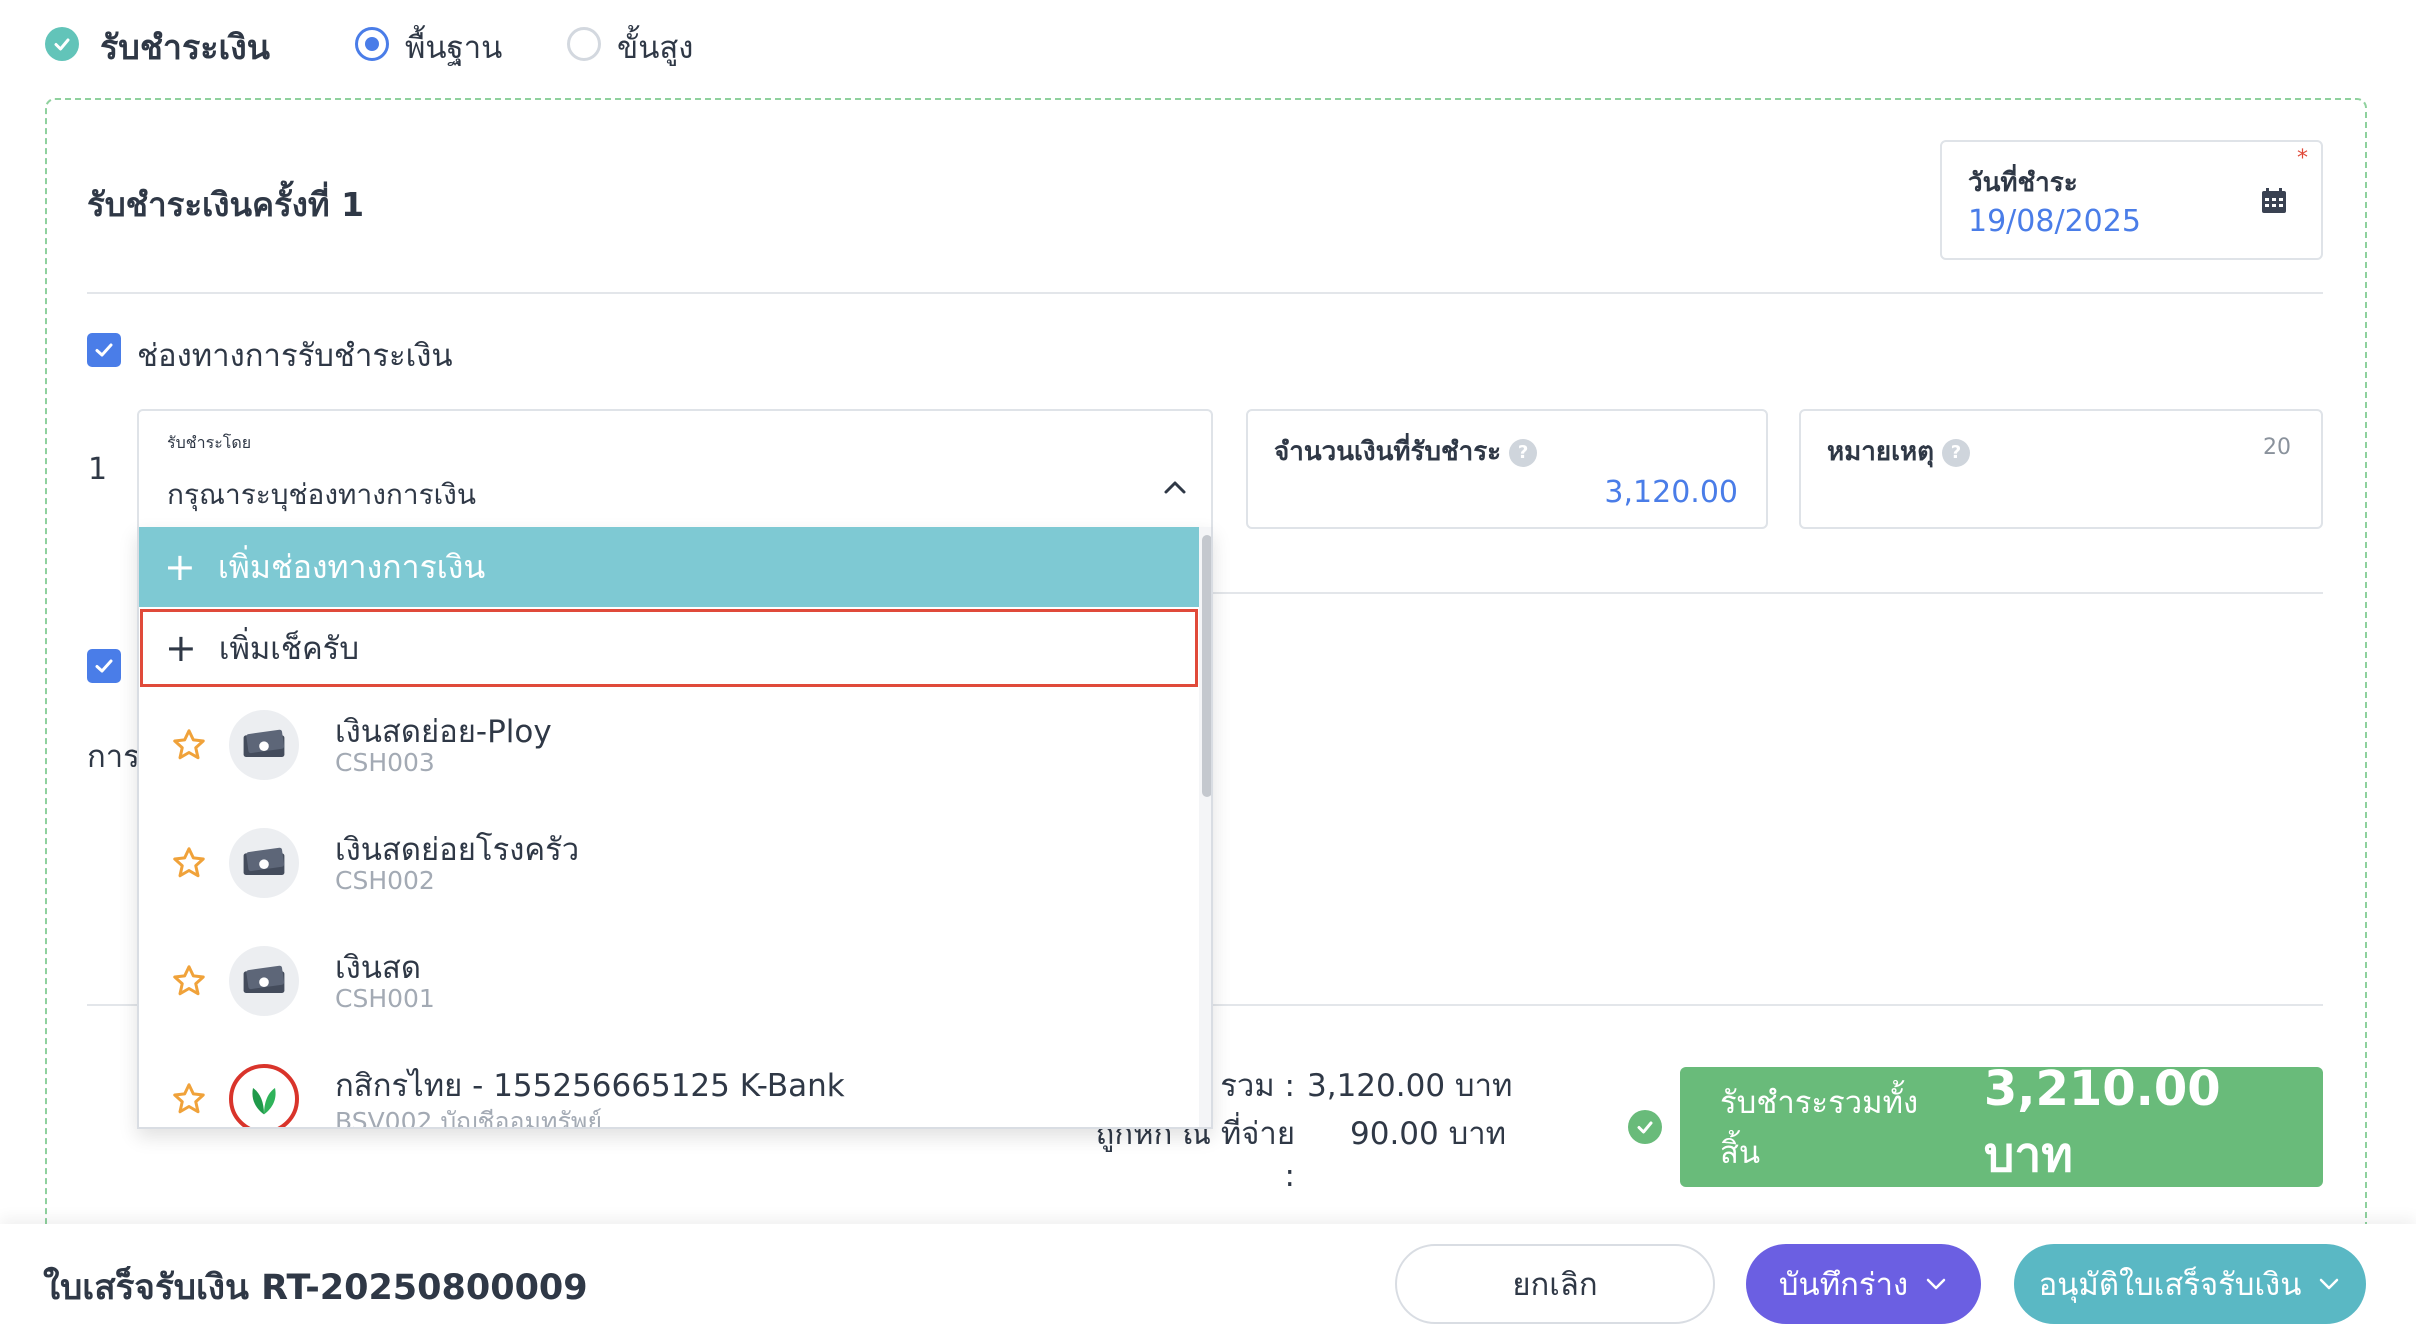 Image resolution: width=2416 pixels, height=1342 pixels. Describe the element at coordinates (113, 757) in the screenshot. I see `partial-label: การ` at that location.